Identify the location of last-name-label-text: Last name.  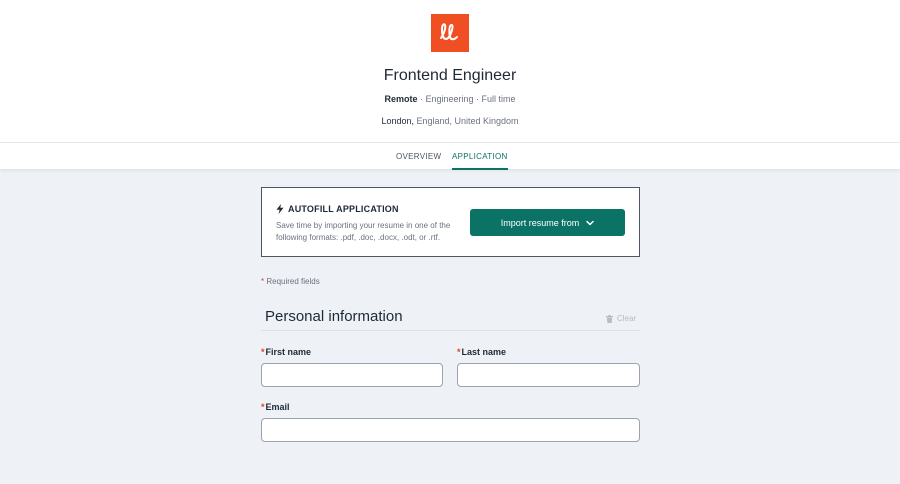
(484, 352).